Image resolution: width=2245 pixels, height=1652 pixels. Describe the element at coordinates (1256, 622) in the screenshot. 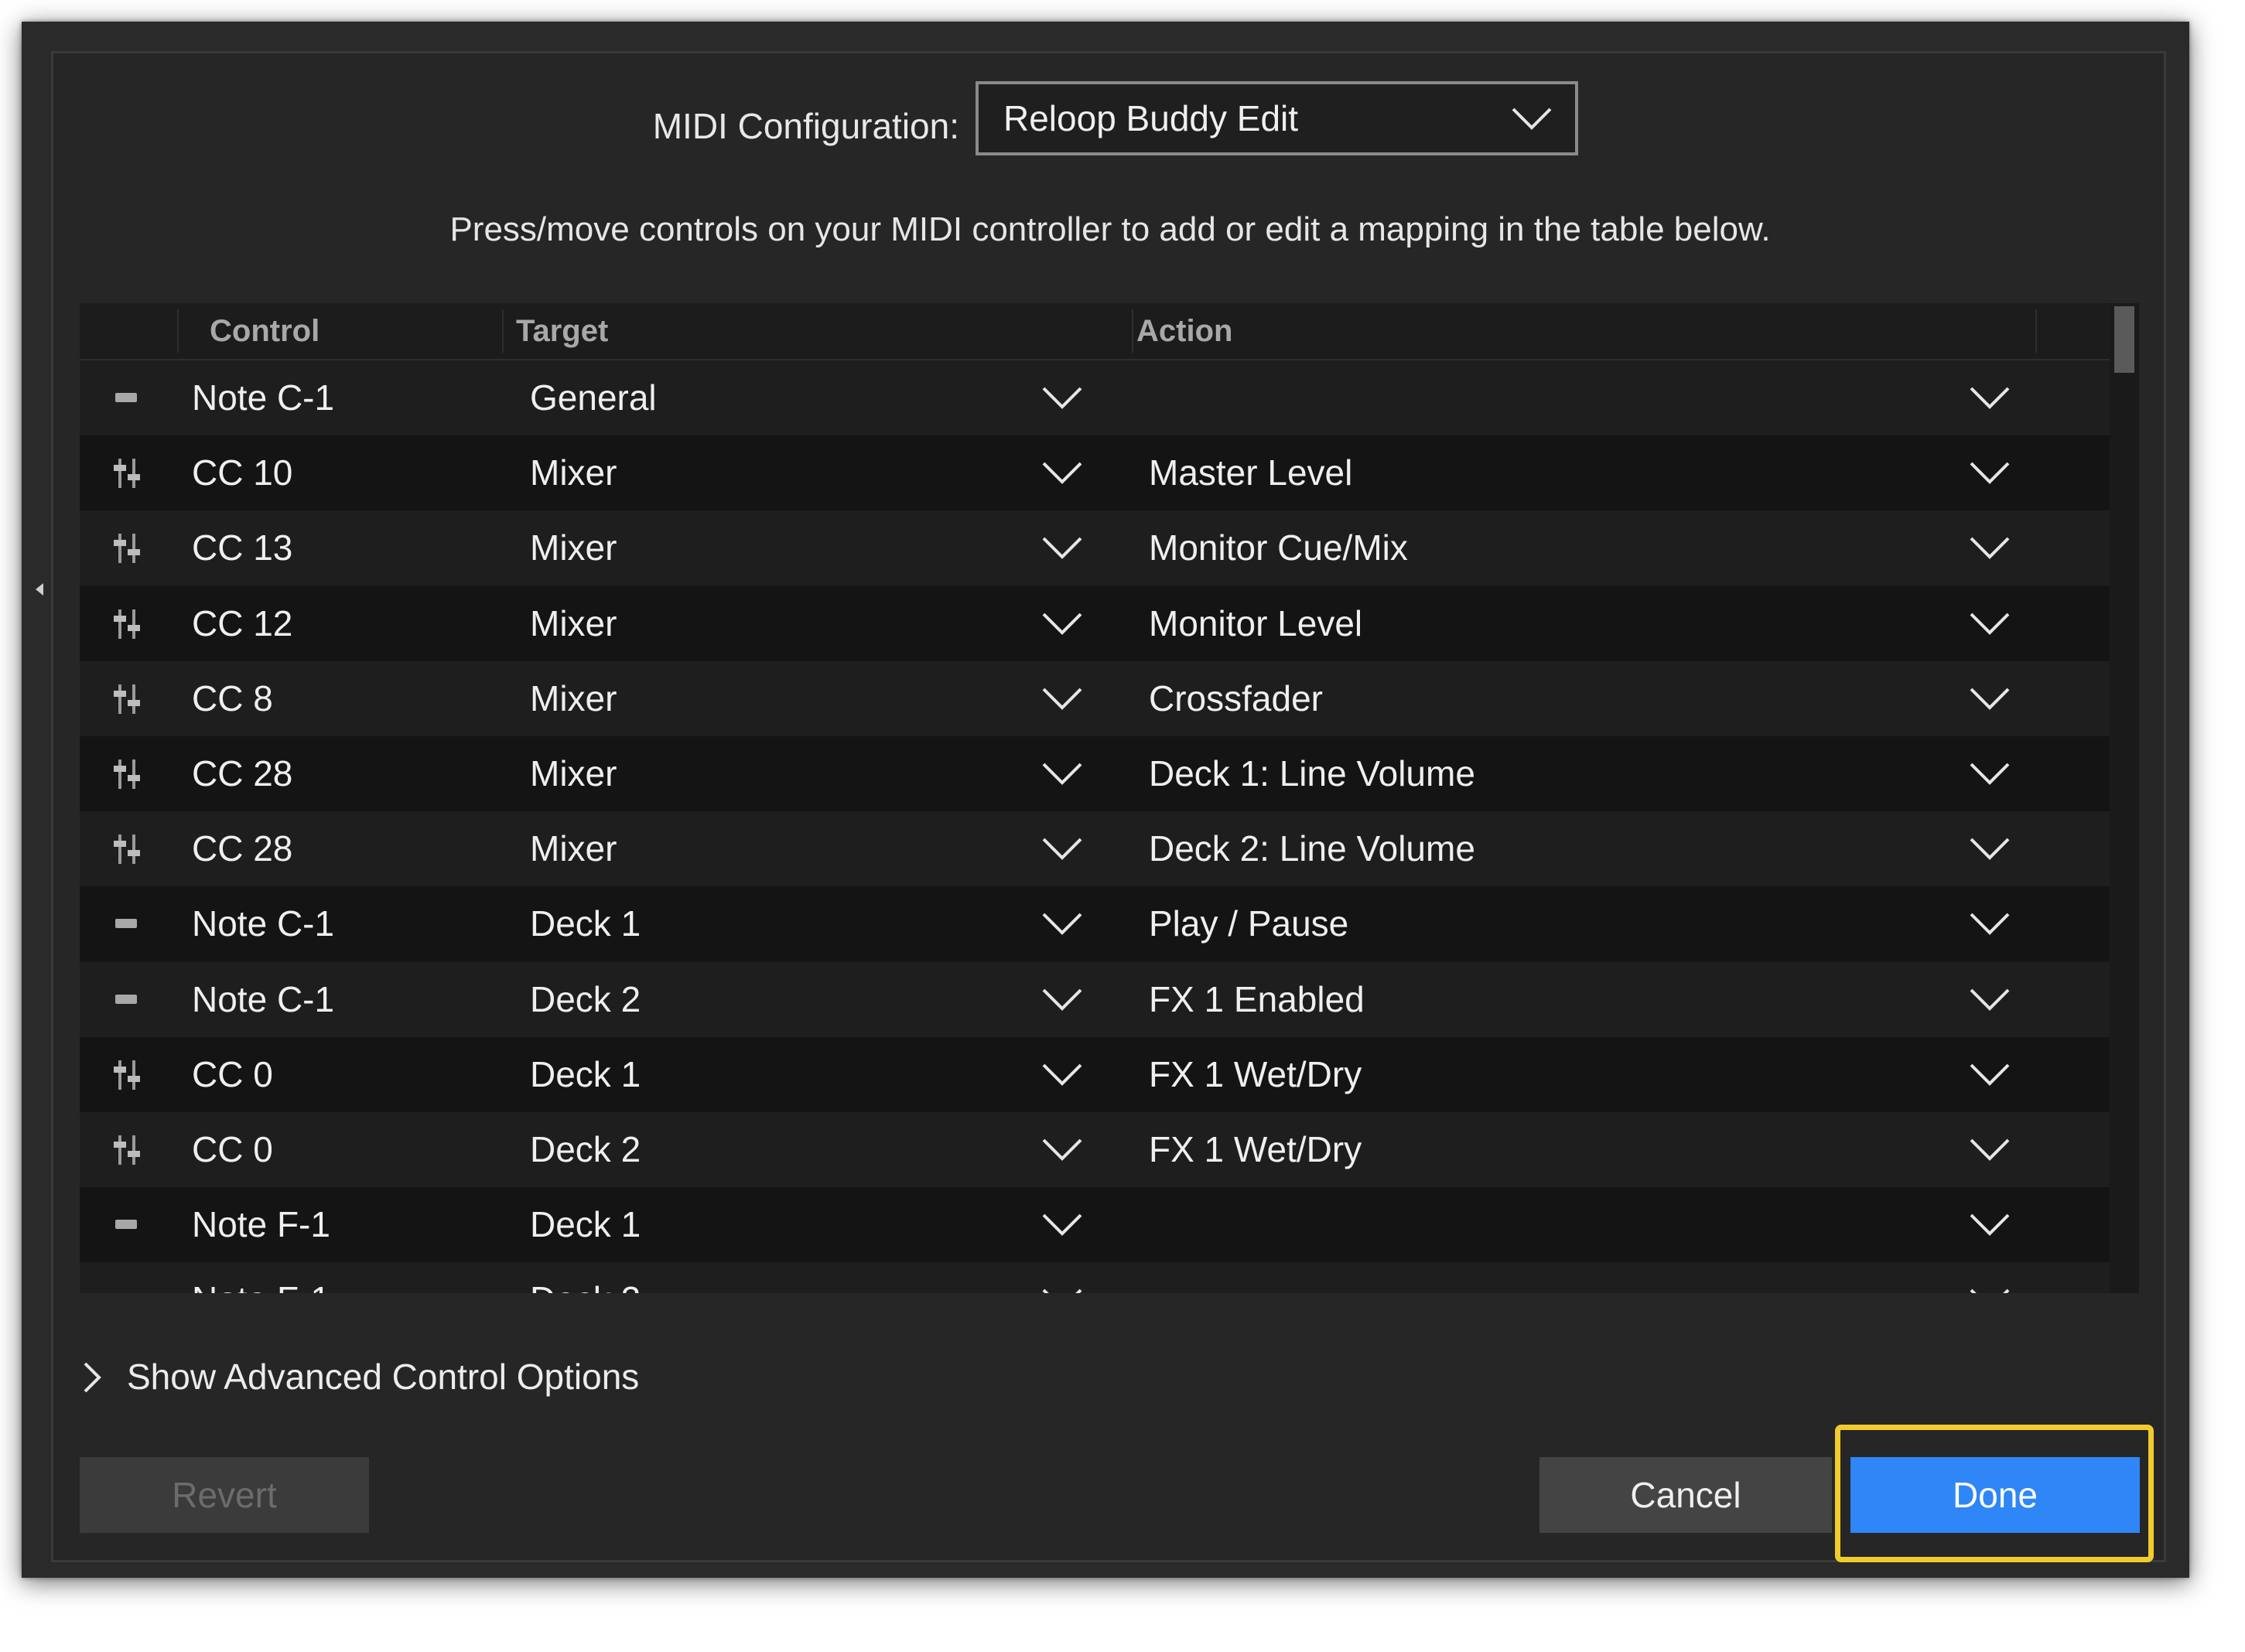

I see `action-value: Monitor Level` at that location.